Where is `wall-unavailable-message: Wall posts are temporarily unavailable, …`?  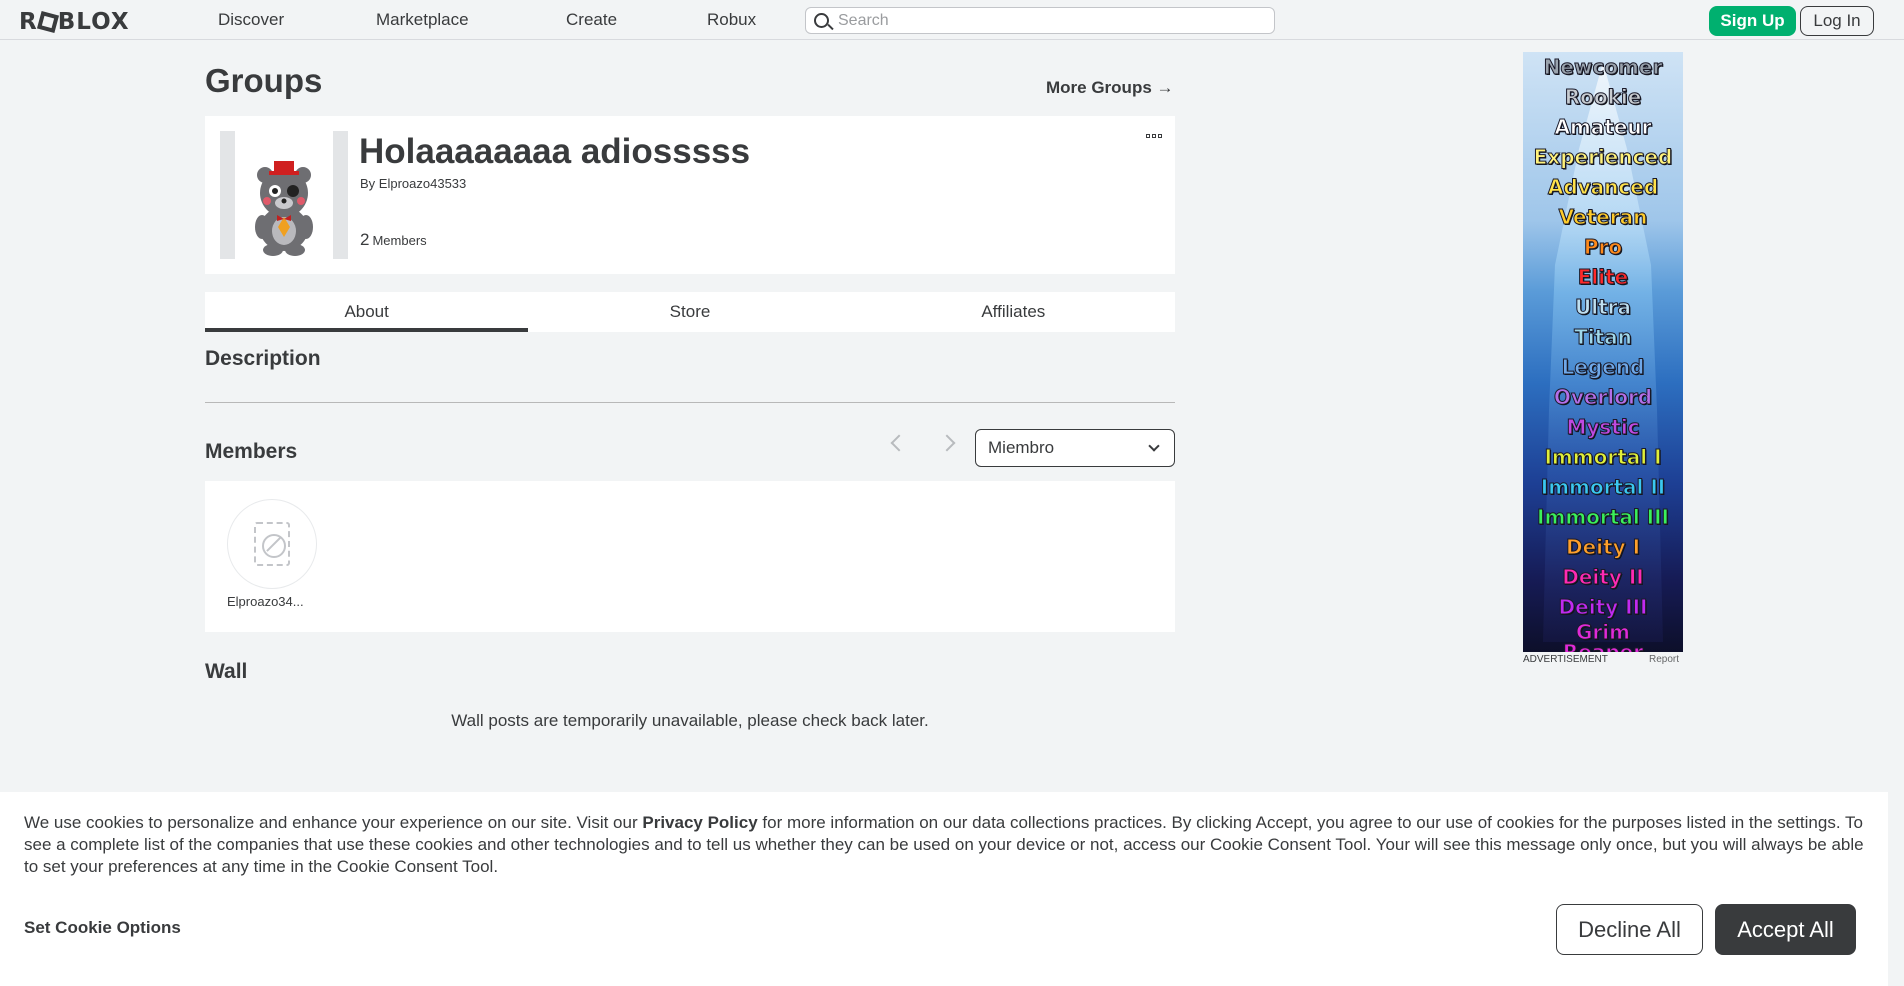
wall-unavailable-message: Wall posts are temporarily unavailable, … is located at coordinates (690, 720).